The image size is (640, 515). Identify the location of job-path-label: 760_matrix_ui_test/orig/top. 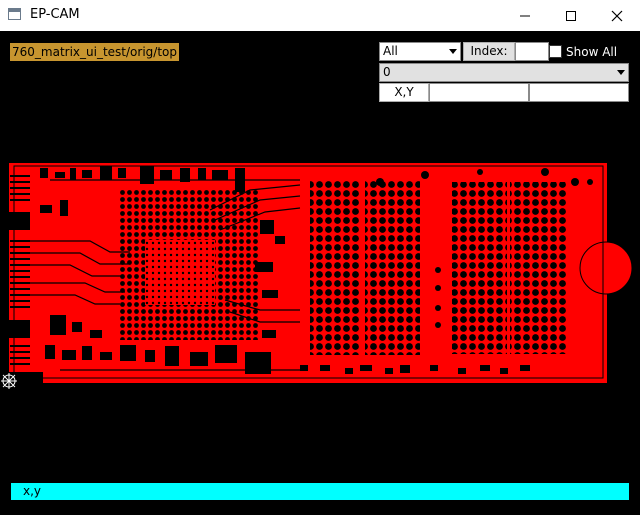
(94, 52).